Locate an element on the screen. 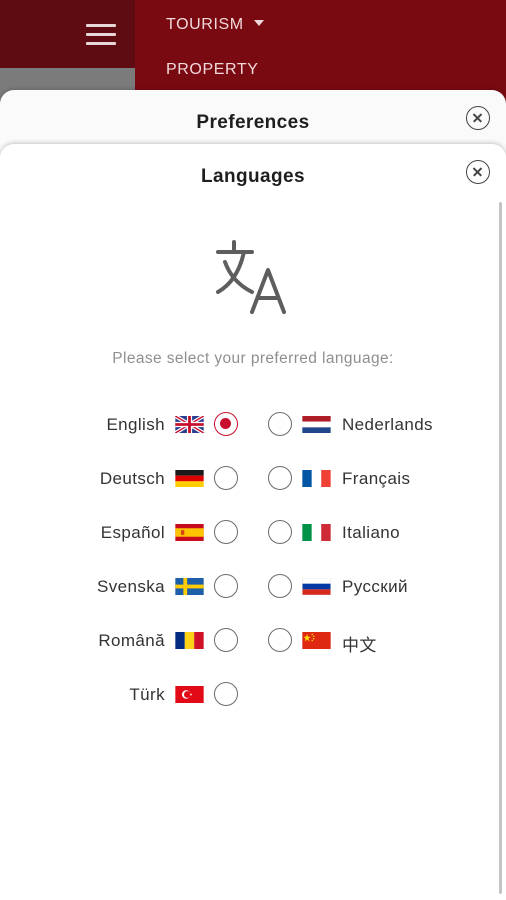 The height and width of the screenshot is (900, 506). language-label: Română is located at coordinates (131, 640).